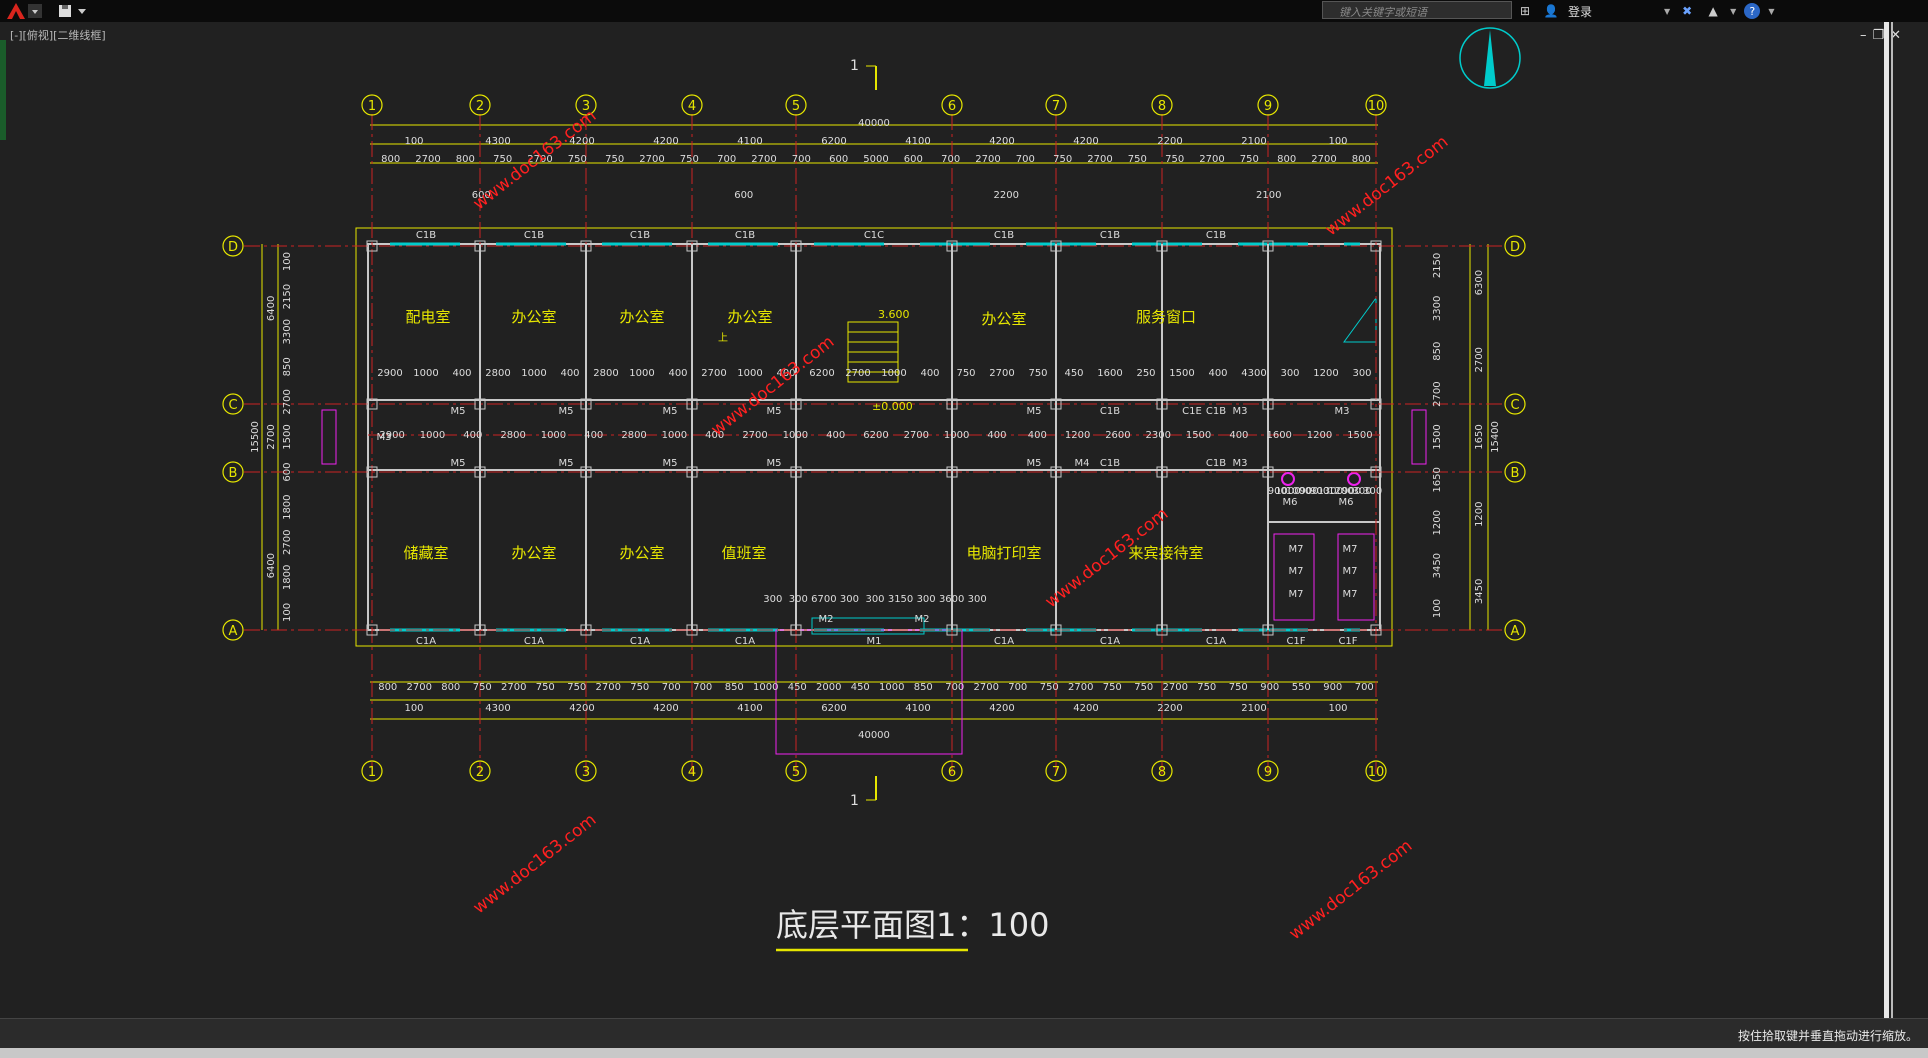  What do you see at coordinates (1479, 513) in the screenshot?
I see `dim-right-outer: 1200` at bounding box center [1479, 513].